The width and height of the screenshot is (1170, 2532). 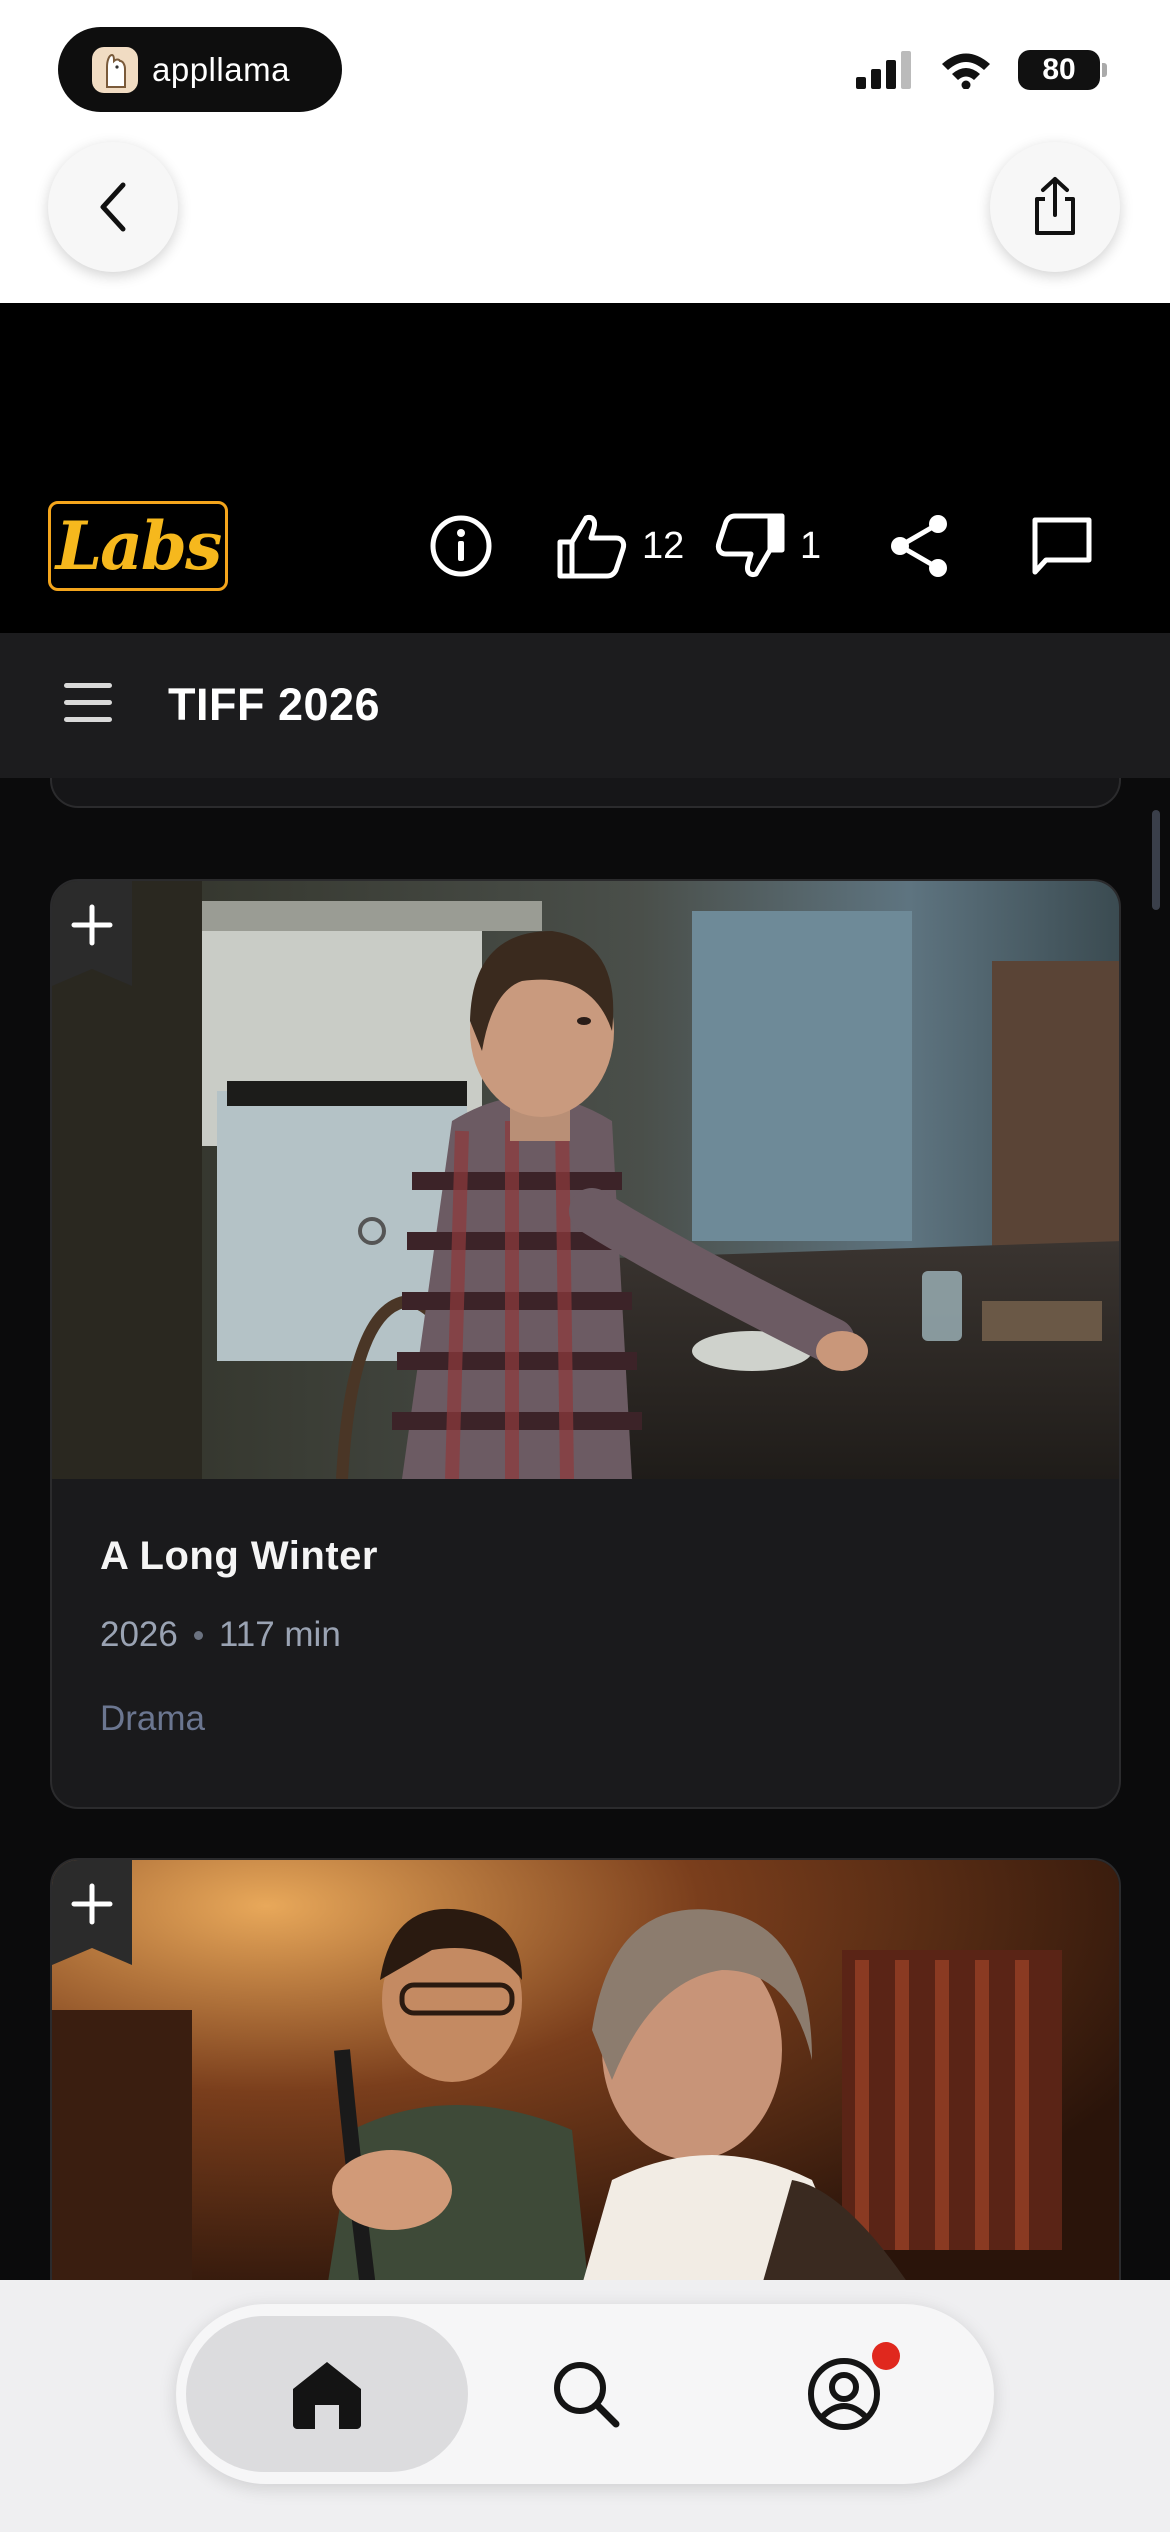 I want to click on status-icons: 80, so click(x=981, y=70).